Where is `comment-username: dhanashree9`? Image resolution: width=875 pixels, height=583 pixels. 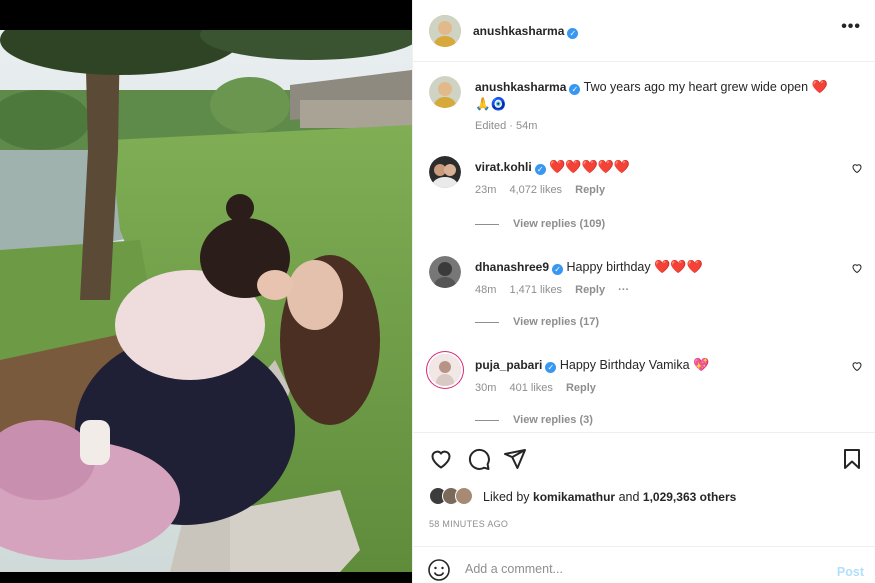
comment-username: dhanashree9 is located at coordinates (512, 267).